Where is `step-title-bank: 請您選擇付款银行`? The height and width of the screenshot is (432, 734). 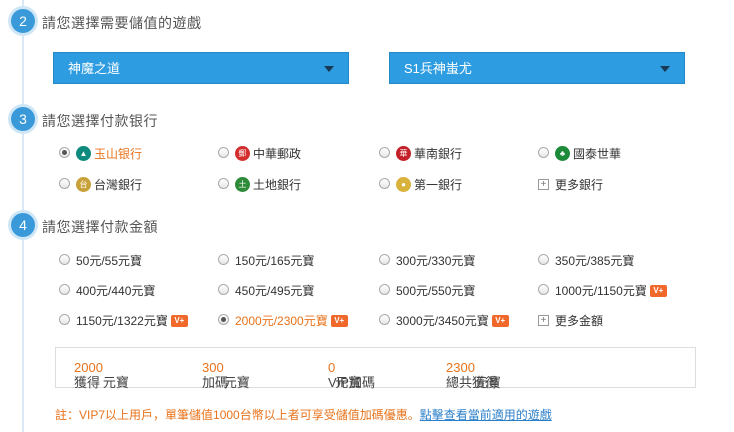 step-title-bank: 請您選擇付款银行 is located at coordinates (100, 121).